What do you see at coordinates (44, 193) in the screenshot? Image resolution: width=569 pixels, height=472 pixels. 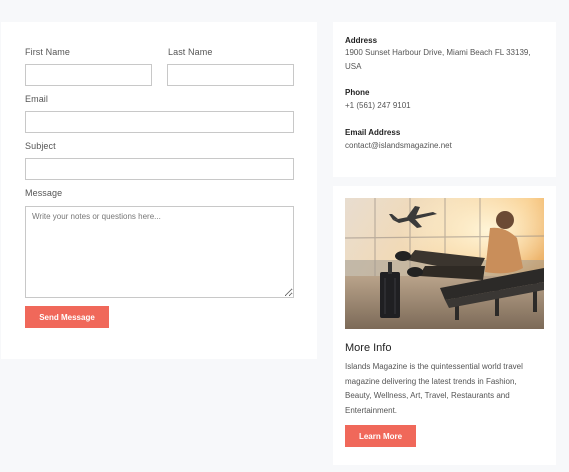 I see `message-label: Message` at bounding box center [44, 193].